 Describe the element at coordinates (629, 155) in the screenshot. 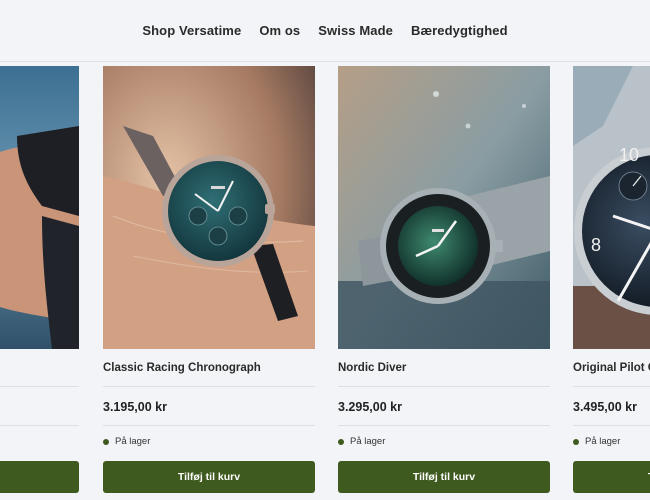

I see `svg-text: 10` at that location.